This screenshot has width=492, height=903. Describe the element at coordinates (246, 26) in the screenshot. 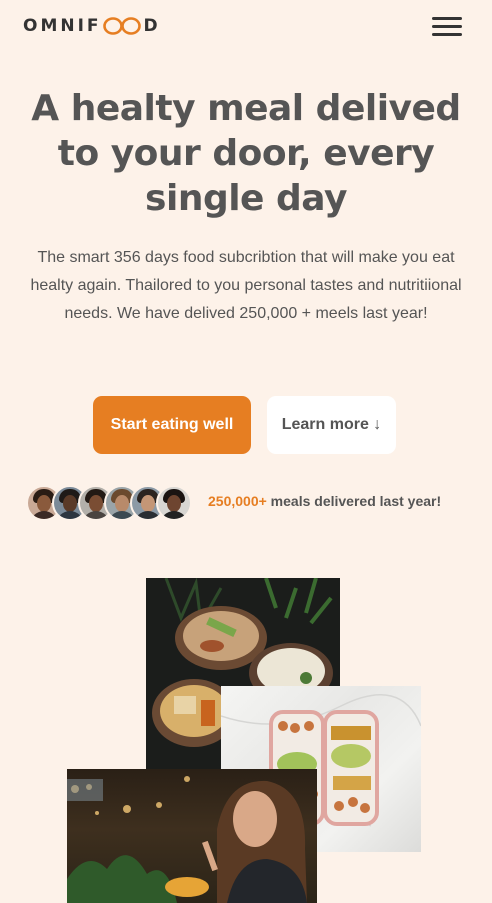

I see `site-header: OMNIF D` at that location.